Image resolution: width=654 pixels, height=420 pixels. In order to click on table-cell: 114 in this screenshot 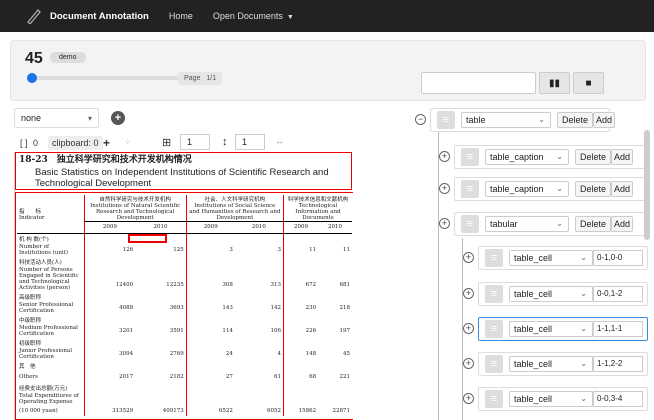, I will do `click(210, 331)`.